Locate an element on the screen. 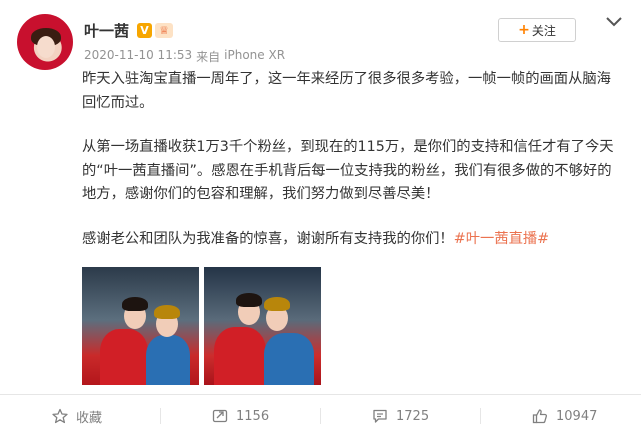 Image resolution: width=641 pixels, height=433 pixels. favorite-label: 收藏 is located at coordinates (89, 418).